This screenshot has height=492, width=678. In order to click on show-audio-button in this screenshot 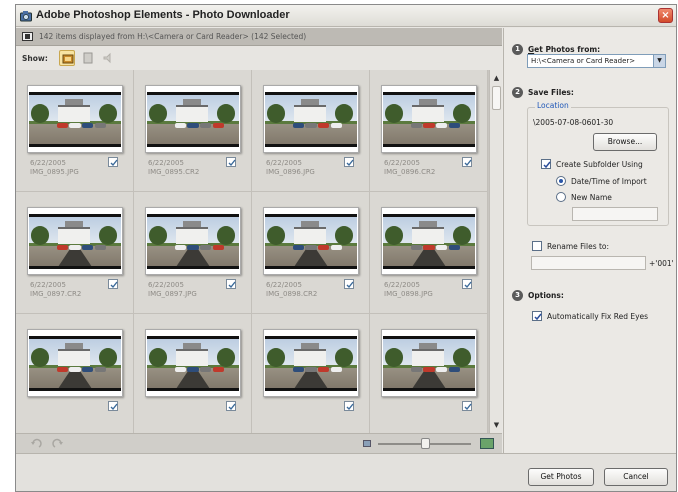, I will do `click(108, 58)`.